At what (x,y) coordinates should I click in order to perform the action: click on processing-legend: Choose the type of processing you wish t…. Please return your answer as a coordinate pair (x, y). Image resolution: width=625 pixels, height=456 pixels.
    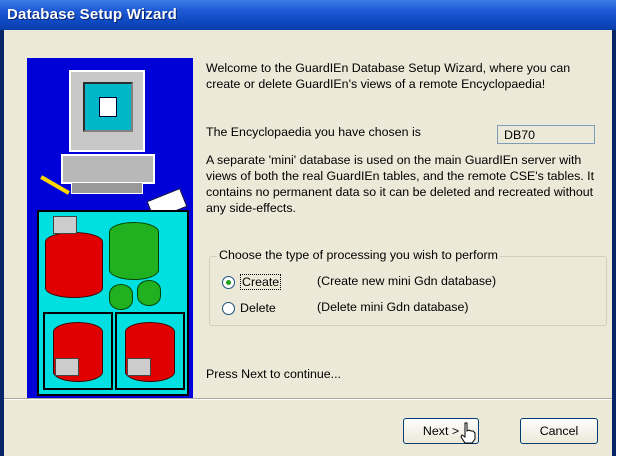
    Looking at the image, I should click on (358, 255).